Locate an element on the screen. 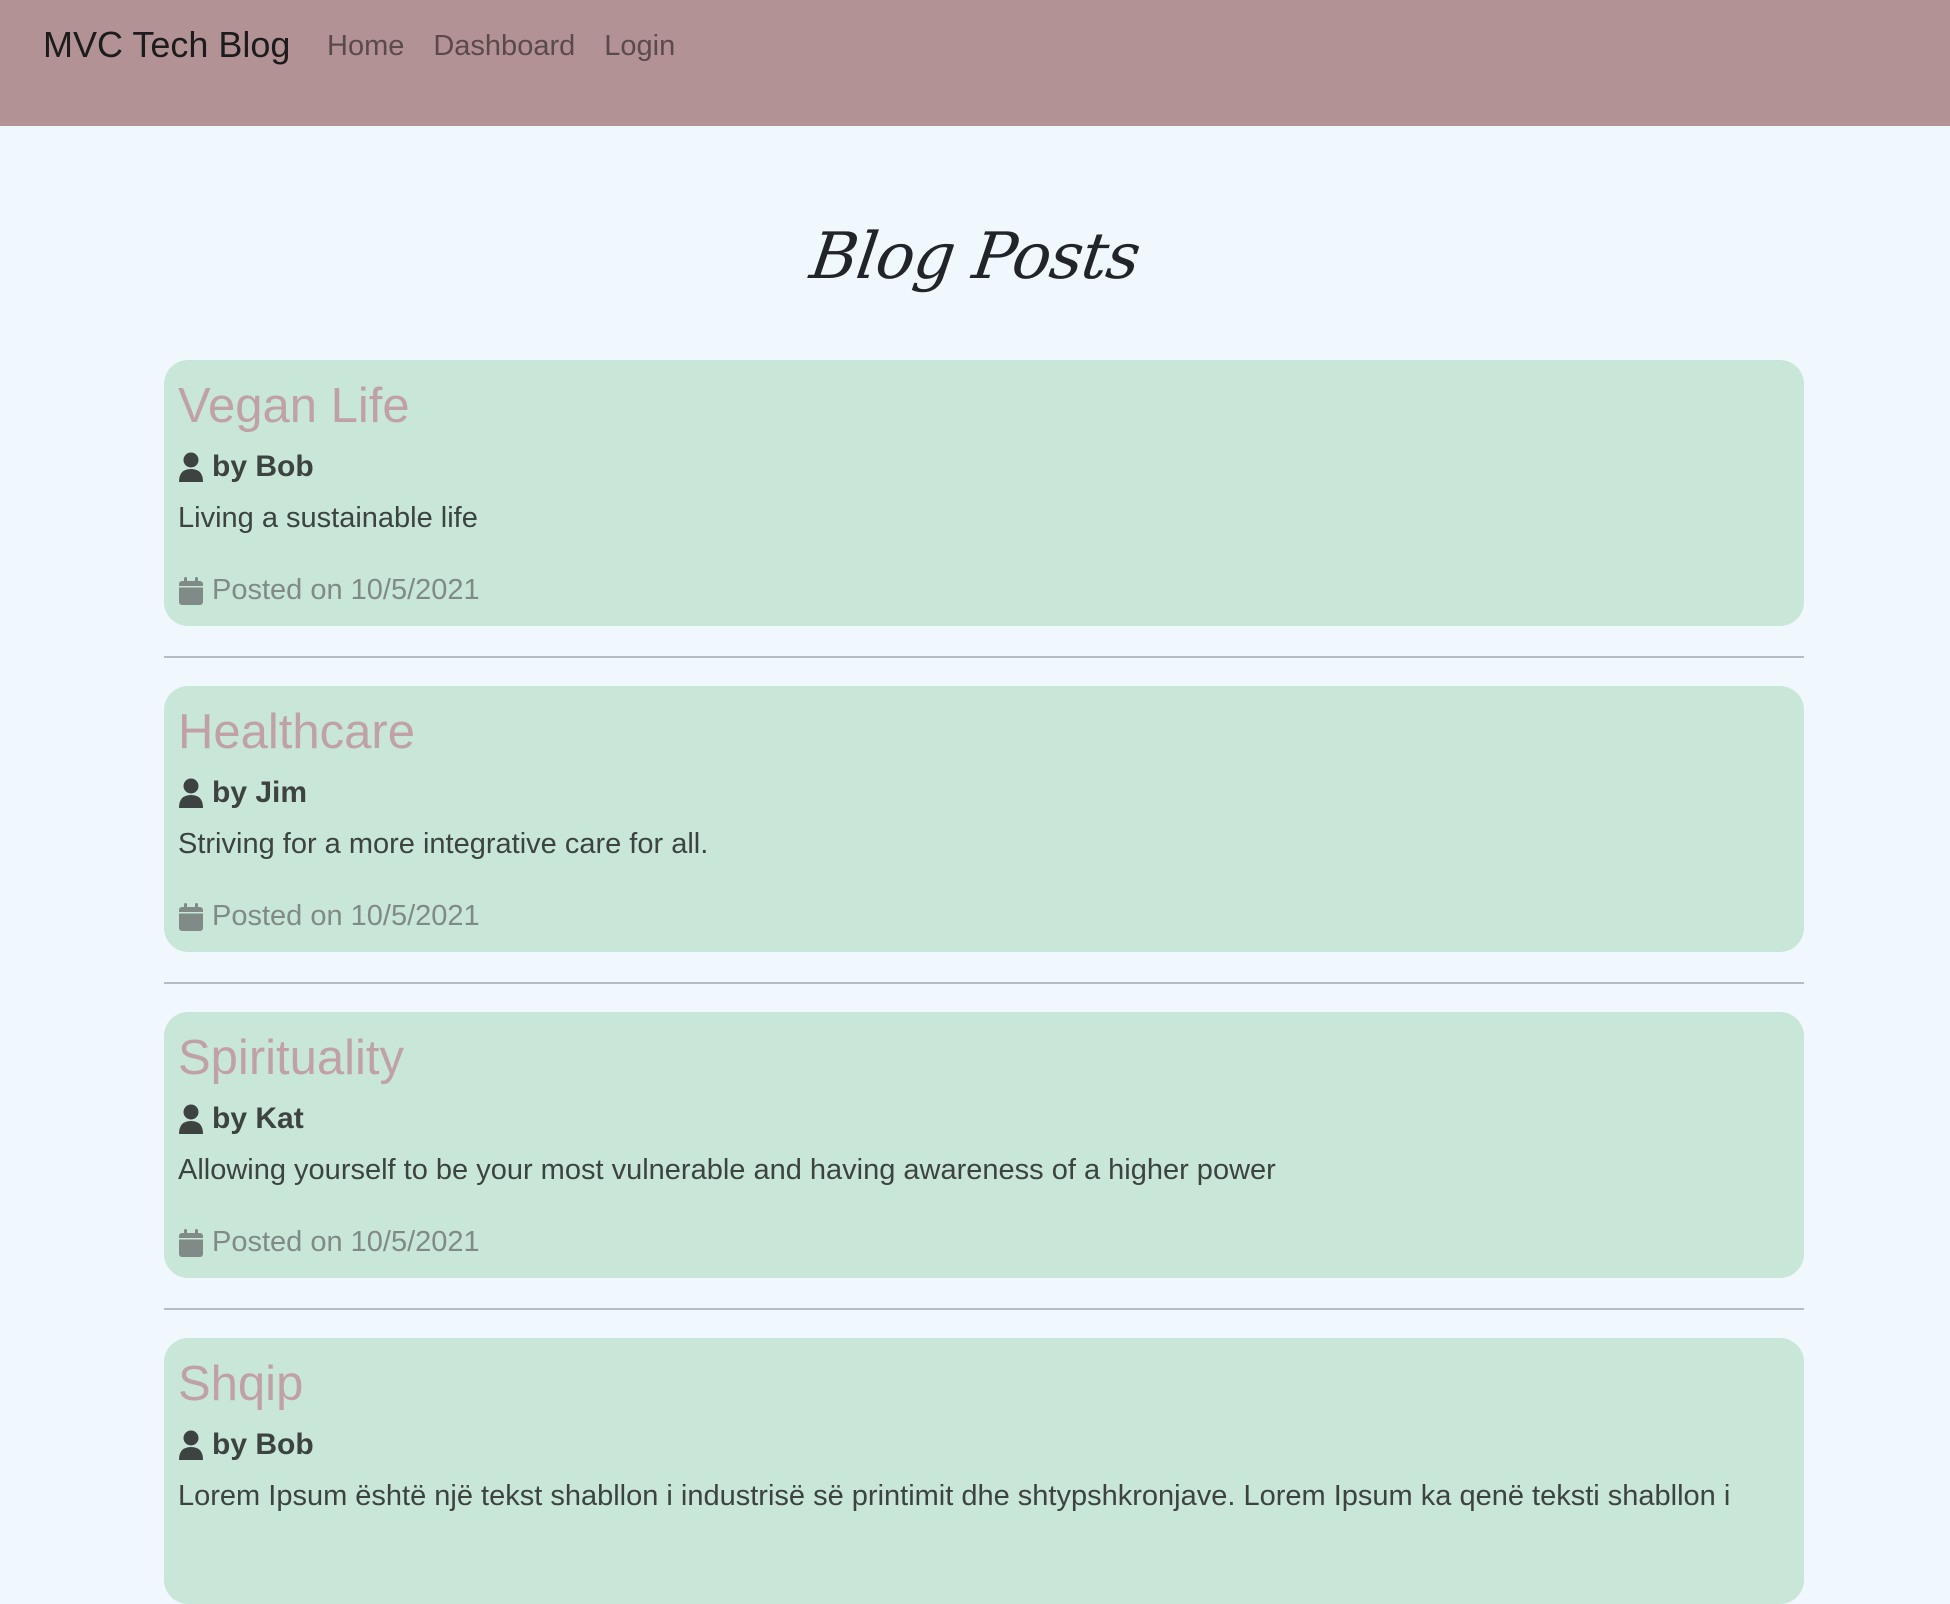 The image size is (1950, 1604). post-title: Shqip is located at coordinates (240, 1384).